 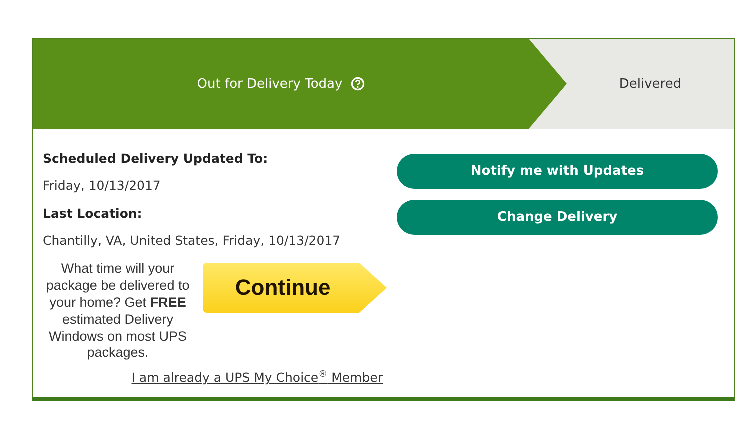 What do you see at coordinates (93, 213) in the screenshot?
I see `detail-label: Last Location:` at bounding box center [93, 213].